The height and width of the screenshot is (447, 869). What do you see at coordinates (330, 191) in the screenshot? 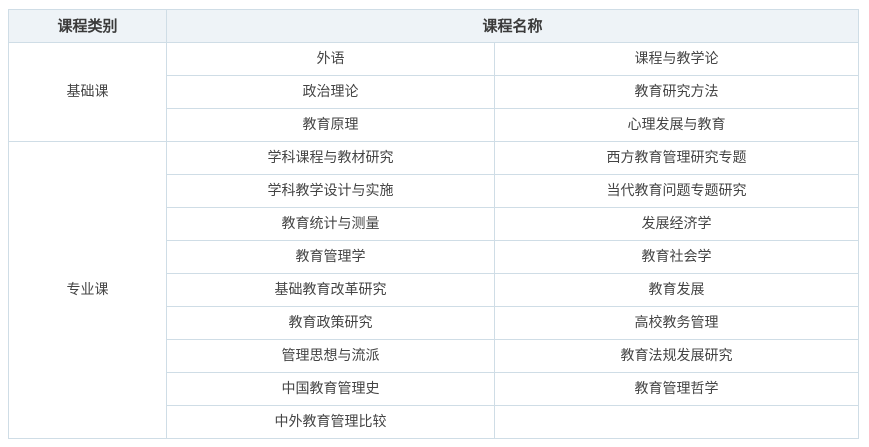
I see `course-cell: 学科教学设计与实施` at bounding box center [330, 191].